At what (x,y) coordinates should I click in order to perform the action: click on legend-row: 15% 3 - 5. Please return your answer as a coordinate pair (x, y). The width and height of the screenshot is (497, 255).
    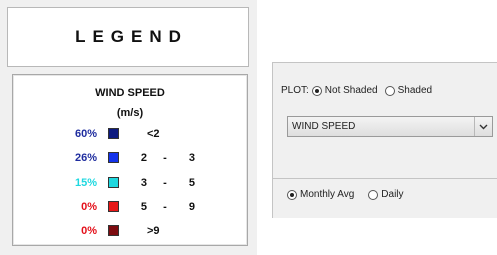
    Looking at the image, I should click on (130, 184).